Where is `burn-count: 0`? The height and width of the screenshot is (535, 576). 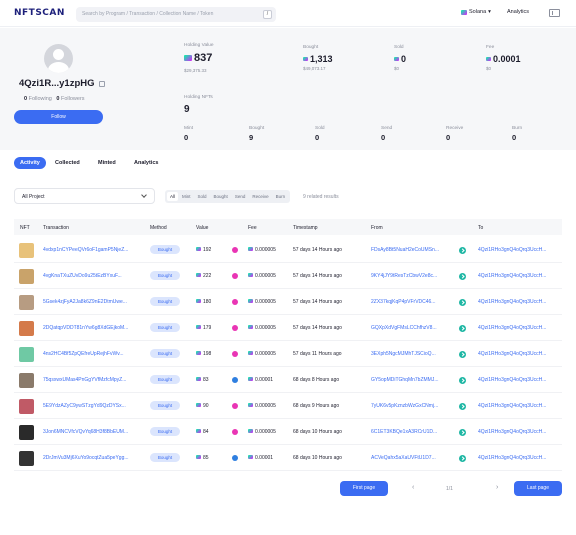 burn-count: 0 is located at coordinates (514, 137).